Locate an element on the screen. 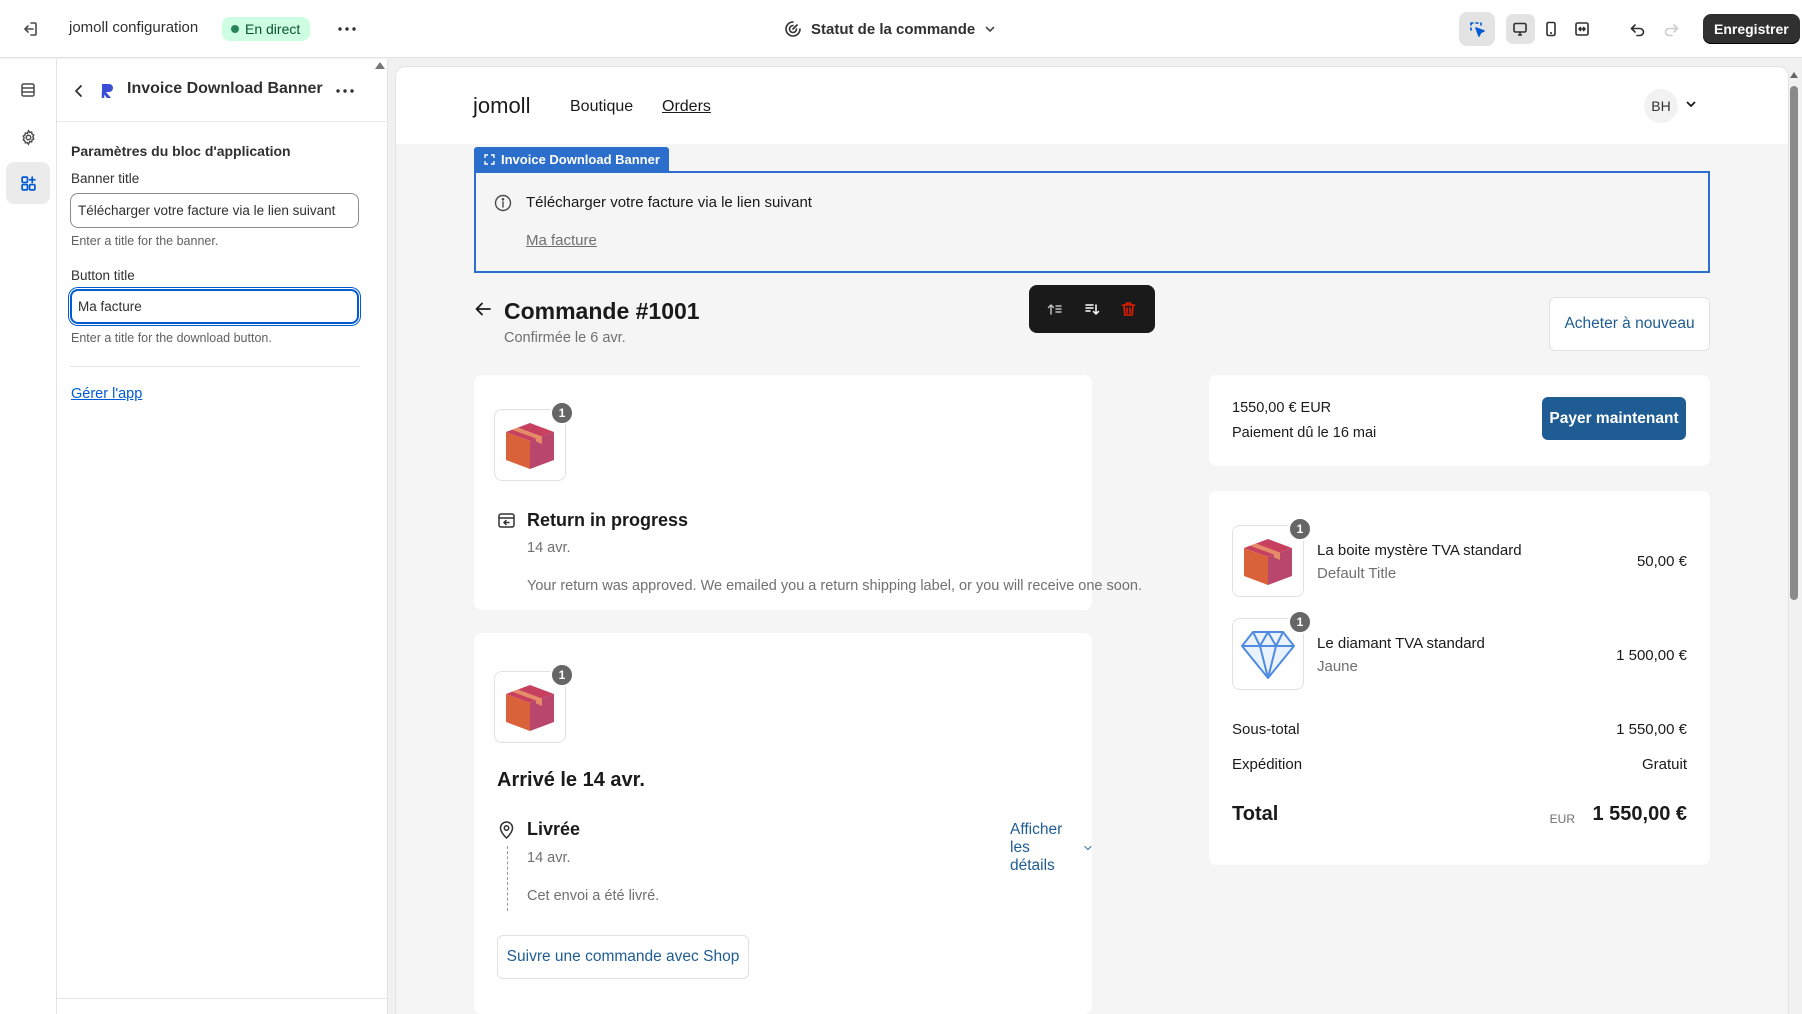 This screenshot has height=1014, width=1802. editor-left-rail is located at coordinates (28, 536).